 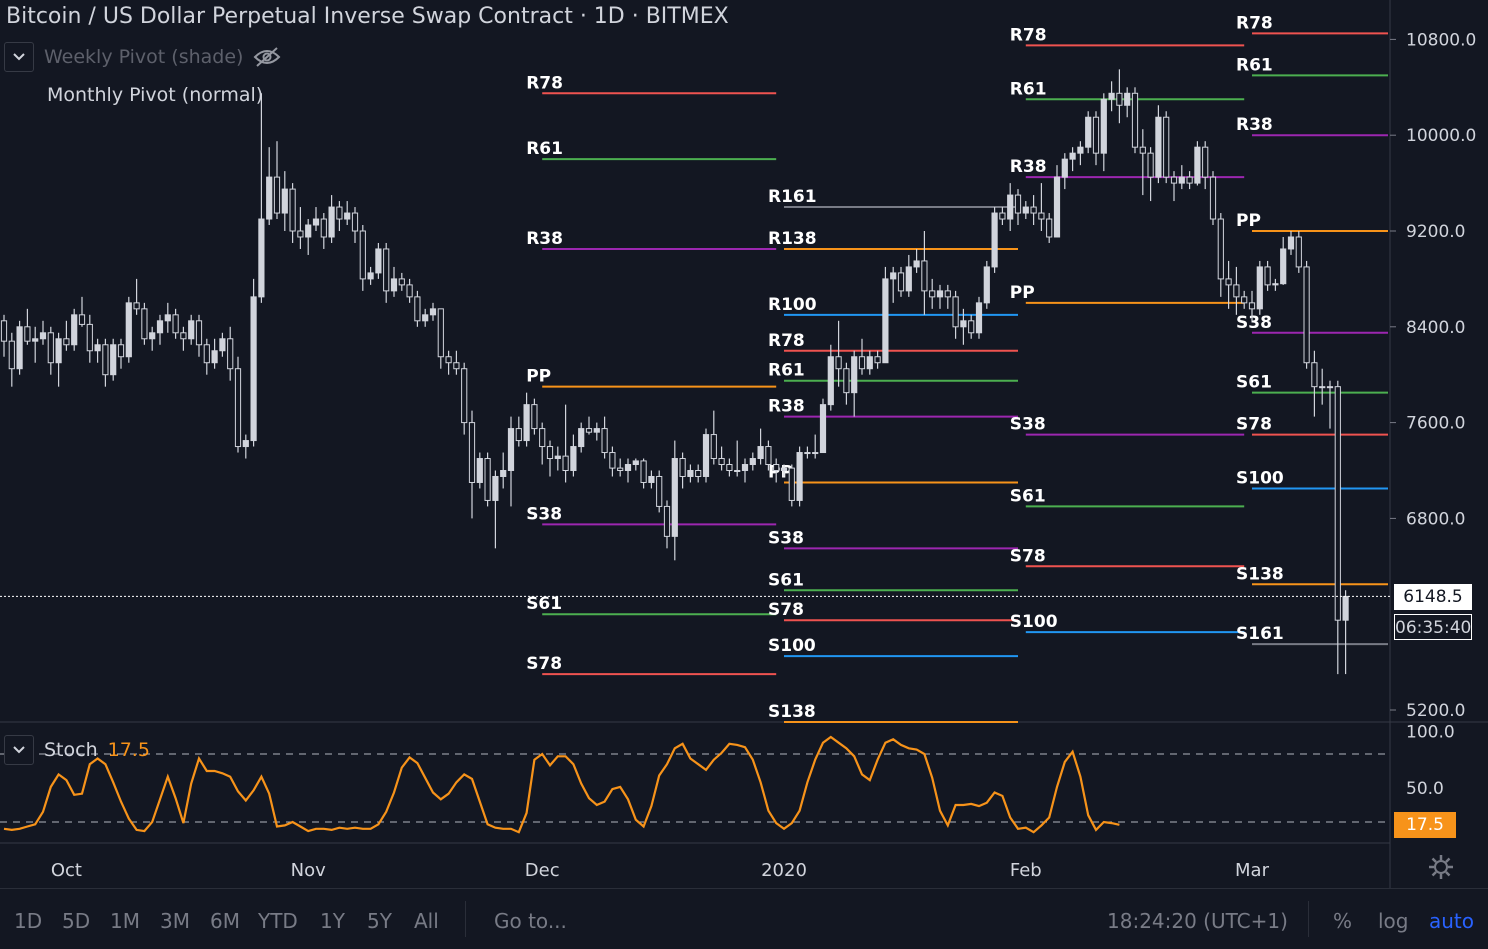 What do you see at coordinates (542, 870) in the screenshot?
I see `time-axis-label: Dec` at bounding box center [542, 870].